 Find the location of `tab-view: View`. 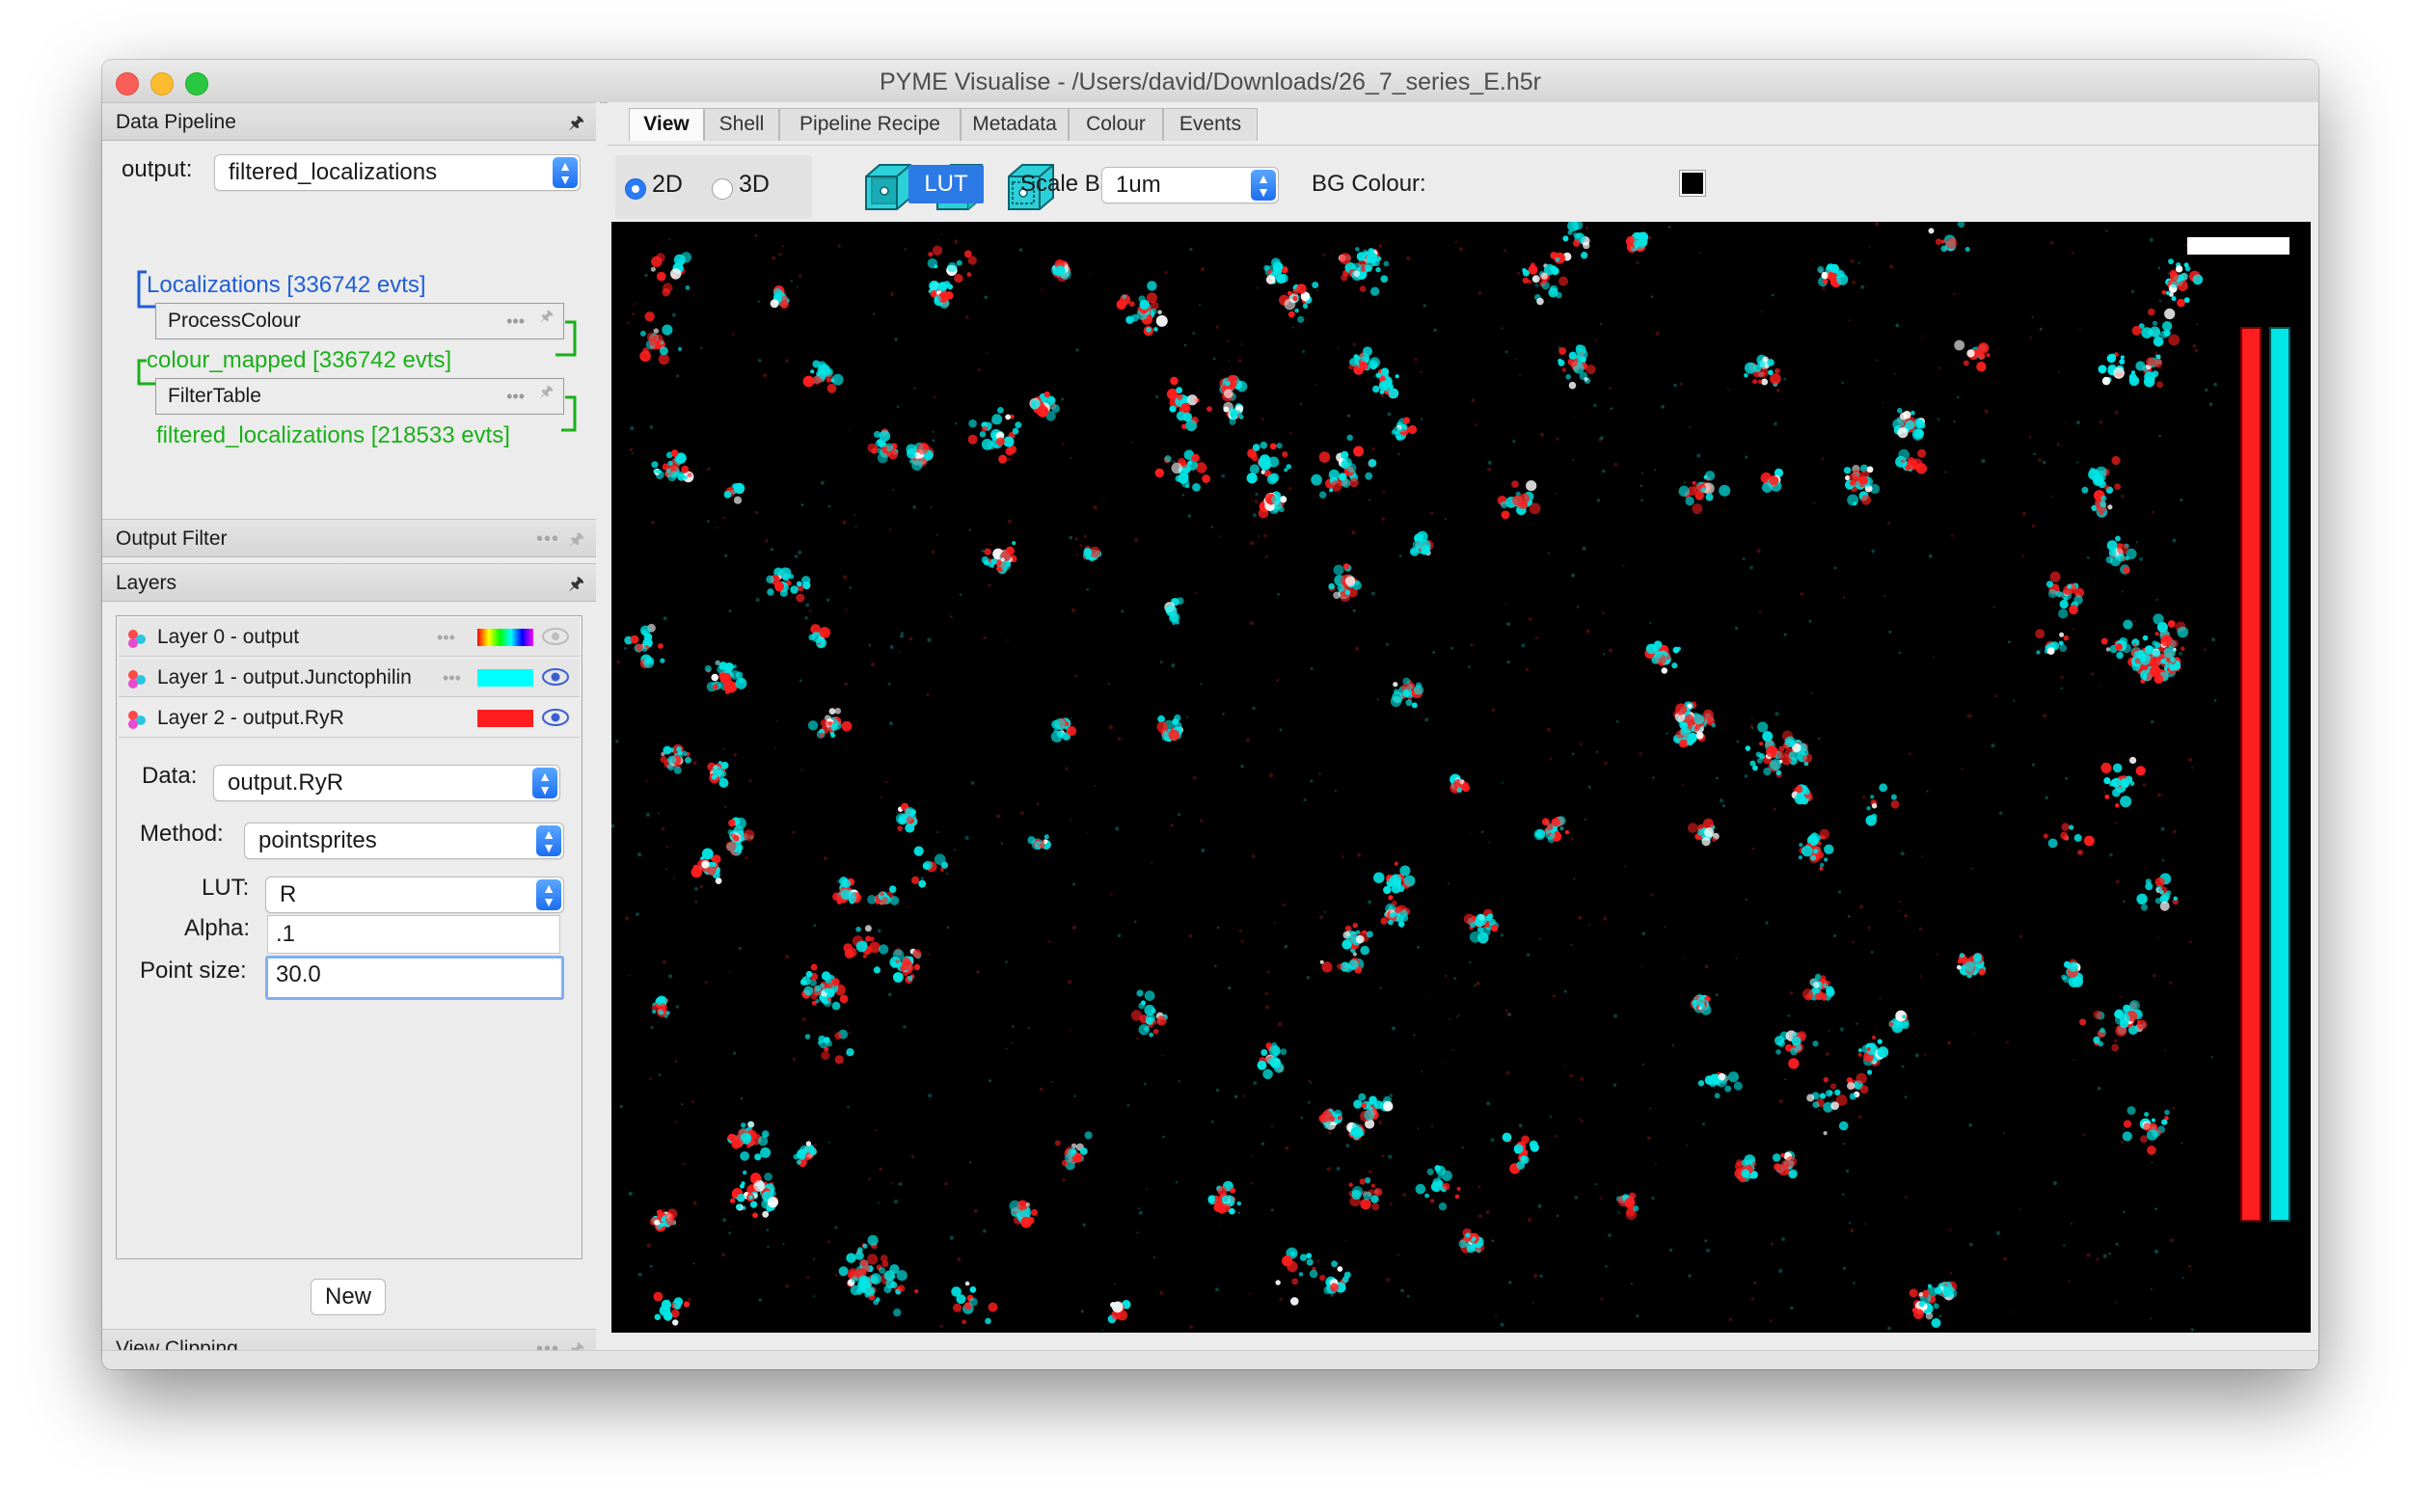

tab-view: View is located at coordinates (666, 124).